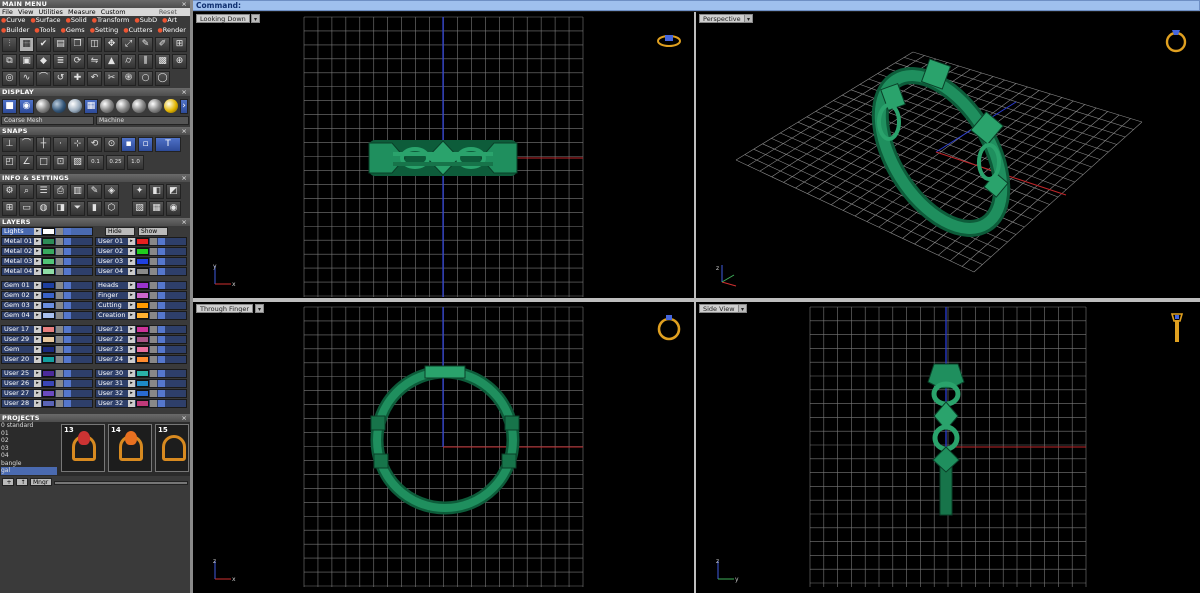  Describe the element at coordinates (47, 120) in the screenshot. I see `mesh-dropdown: Coarse Mesh` at that location.